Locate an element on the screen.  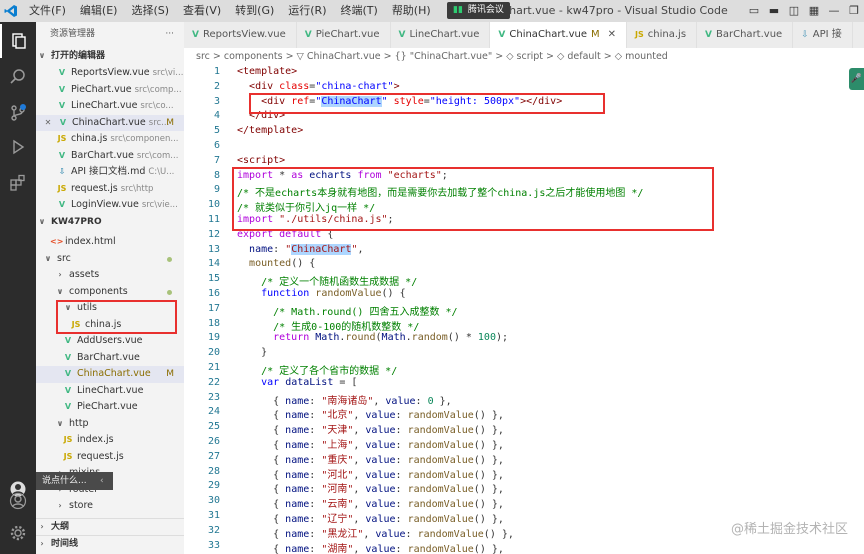
line-number: 17 is located at coordinates (213, 308).